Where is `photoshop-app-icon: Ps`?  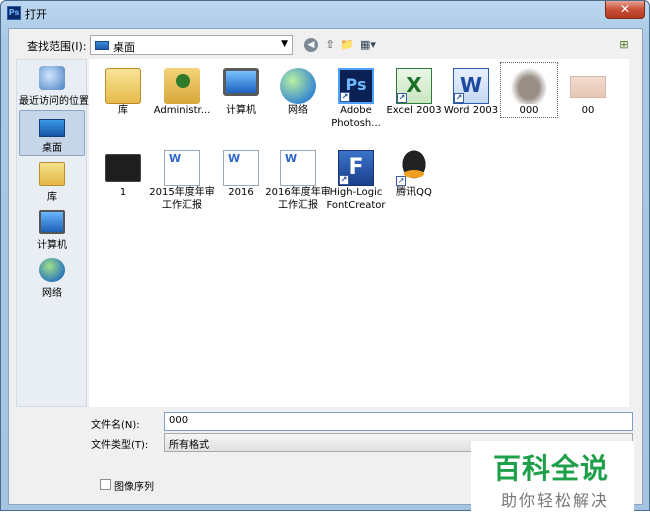 photoshop-app-icon: Ps is located at coordinates (14, 13).